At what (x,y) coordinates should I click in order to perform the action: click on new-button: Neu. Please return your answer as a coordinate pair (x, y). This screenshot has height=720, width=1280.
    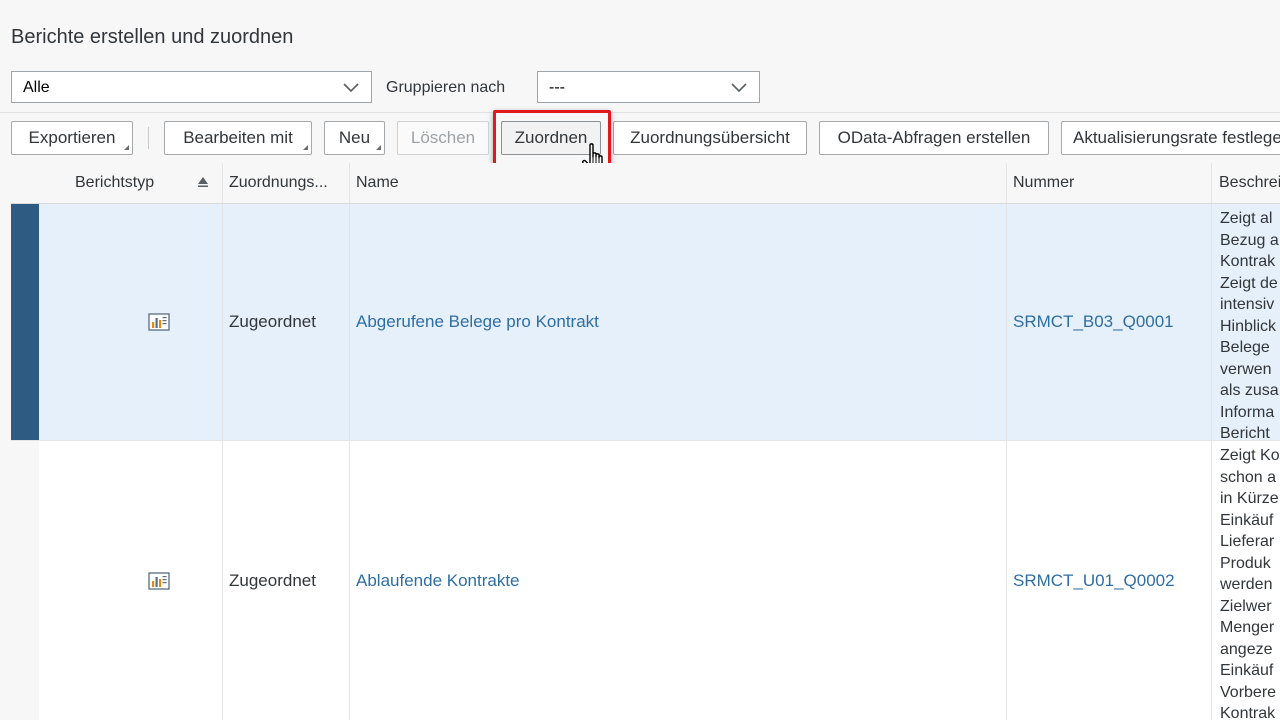
    Looking at the image, I should click on (354, 138).